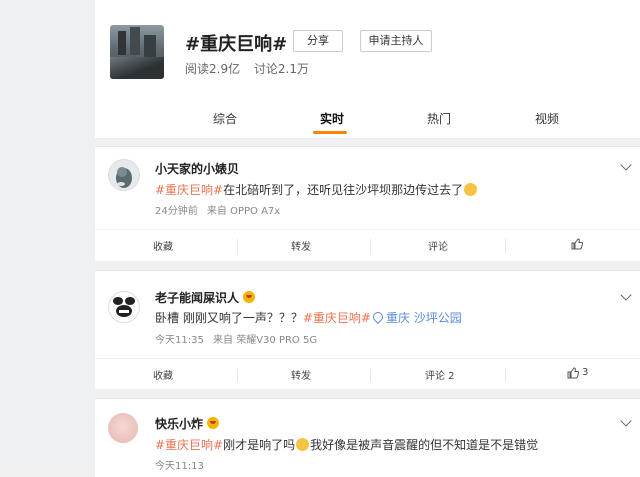 The width and height of the screenshot is (640, 477). I want to click on post-meta: 今天11:35 来自 荣耀V30 PRO 5G, so click(239, 338).